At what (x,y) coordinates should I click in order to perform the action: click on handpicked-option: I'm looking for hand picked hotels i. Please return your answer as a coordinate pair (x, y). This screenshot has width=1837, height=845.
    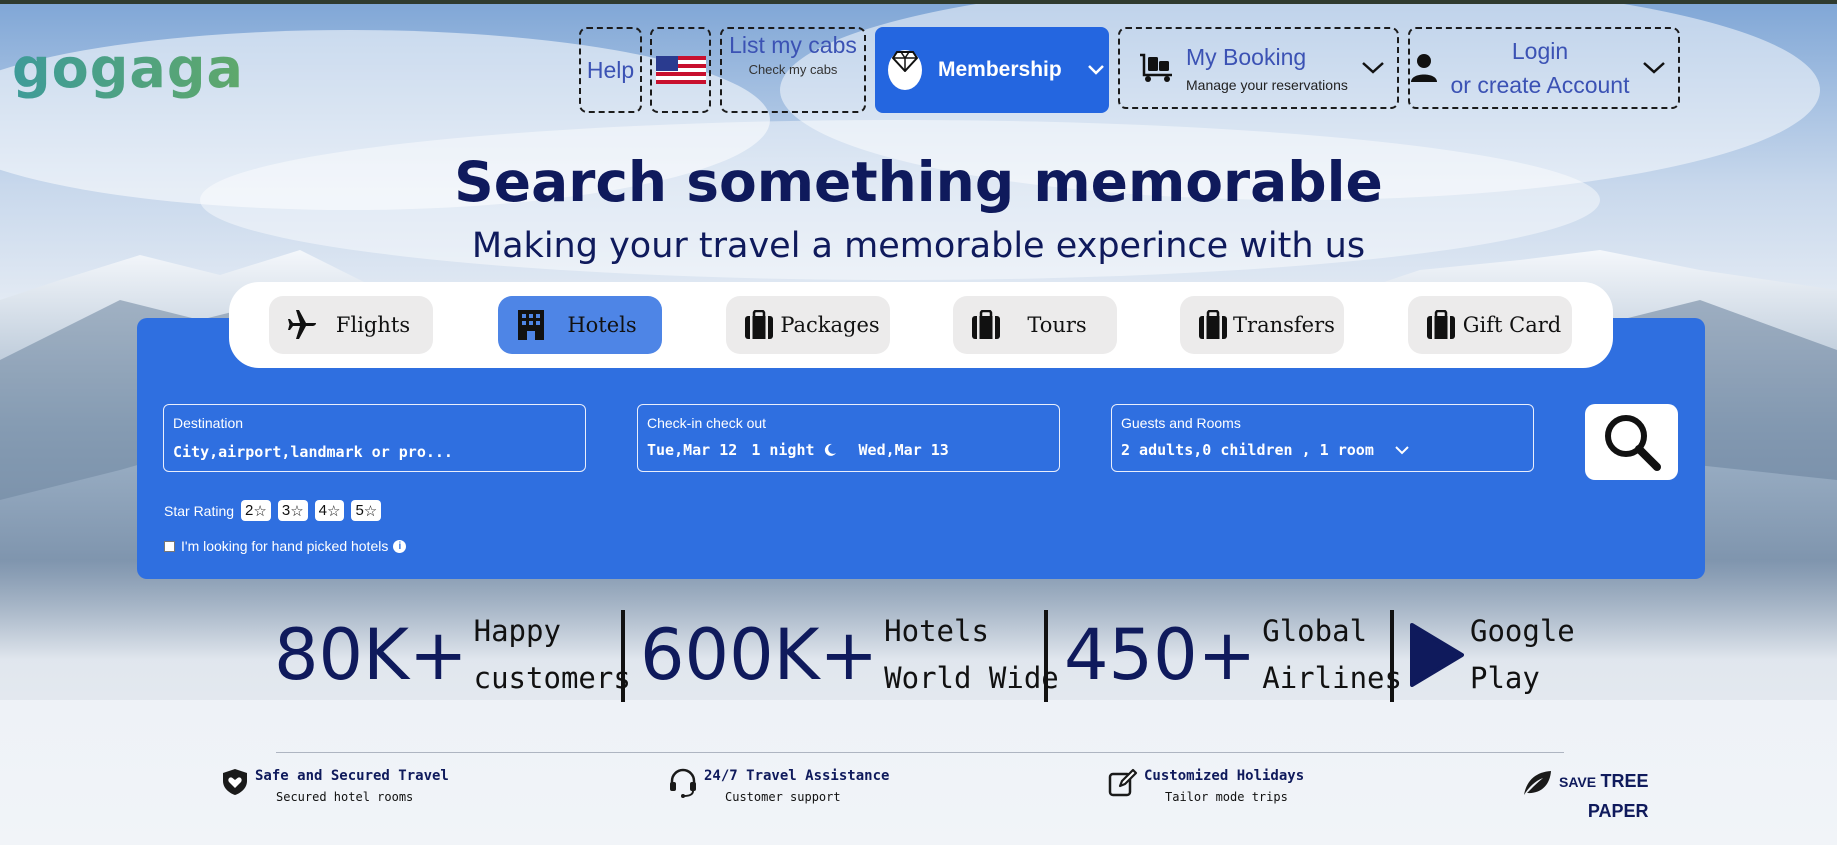
    Looking at the image, I should click on (285, 546).